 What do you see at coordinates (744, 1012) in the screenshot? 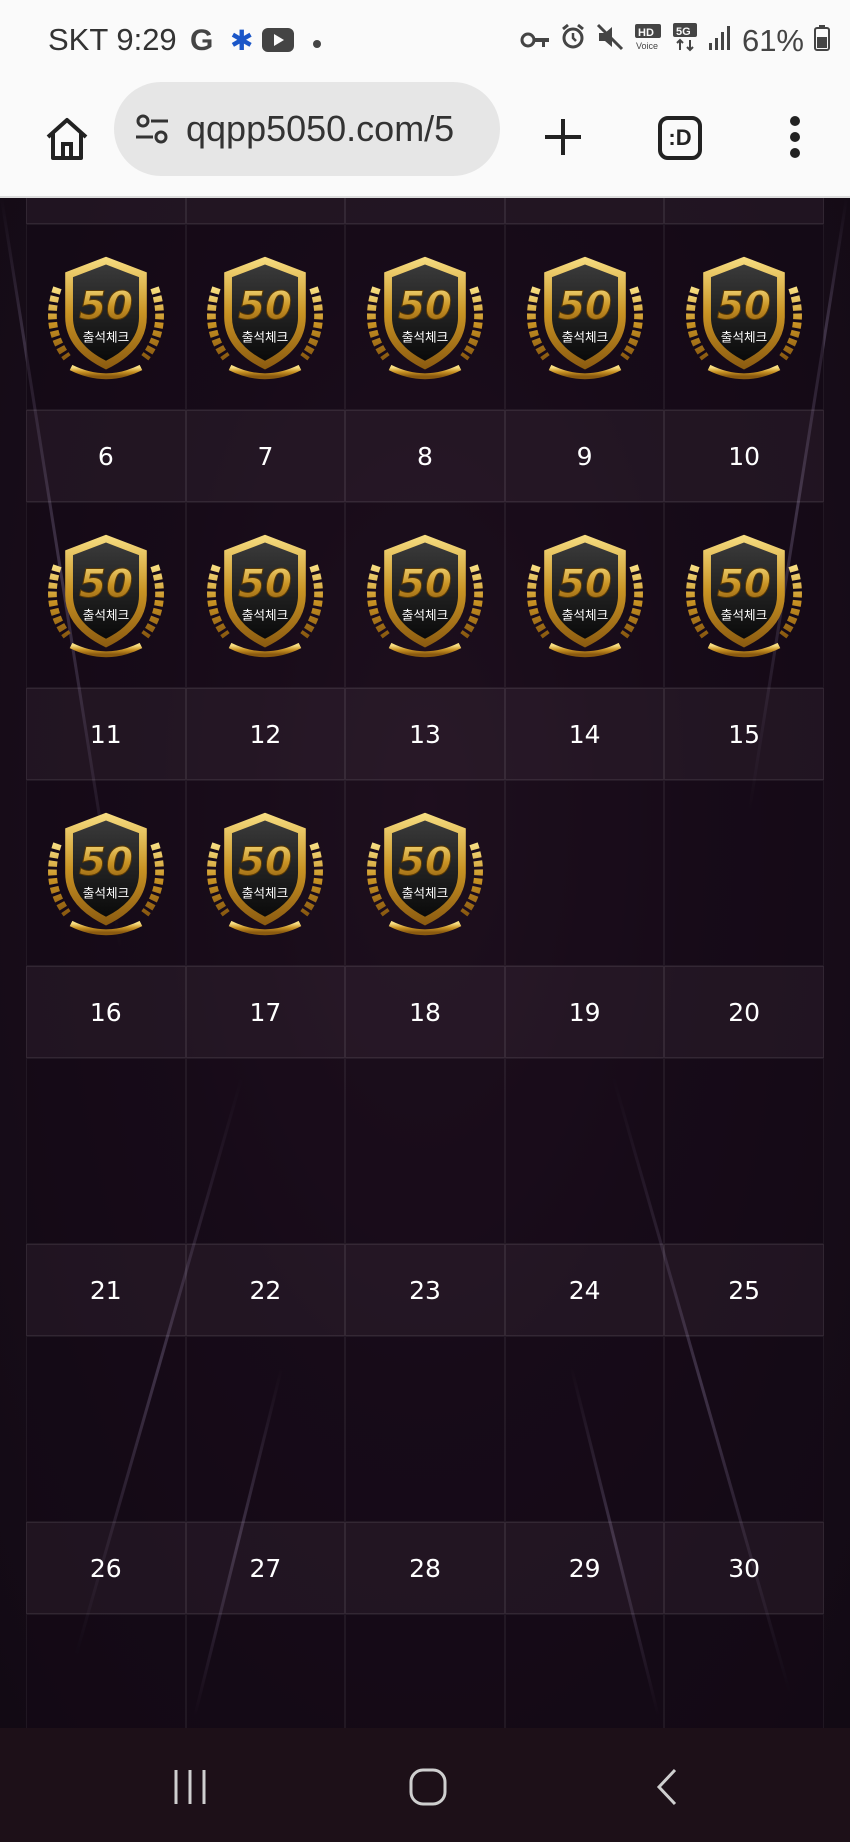
I see `day-number-cell: 20` at bounding box center [744, 1012].